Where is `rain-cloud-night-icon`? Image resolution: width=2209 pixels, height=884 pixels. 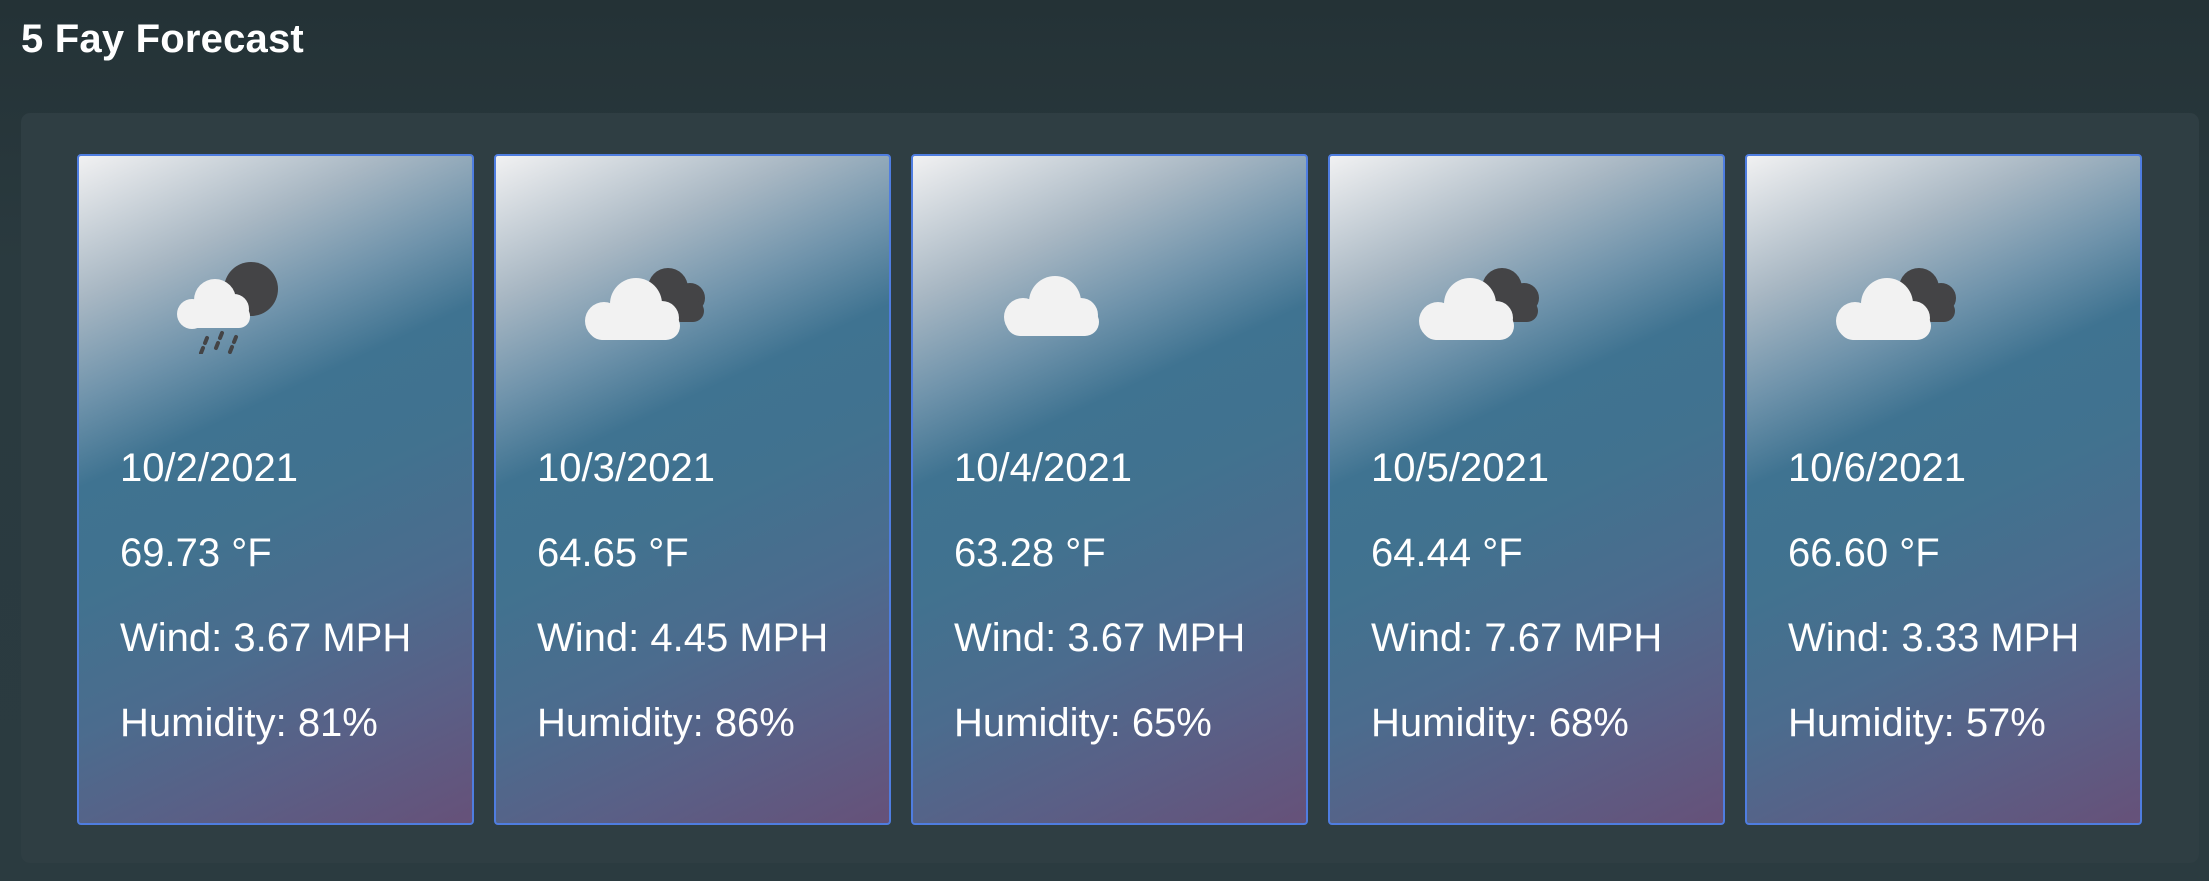 rain-cloud-night-icon is located at coordinates (227, 308).